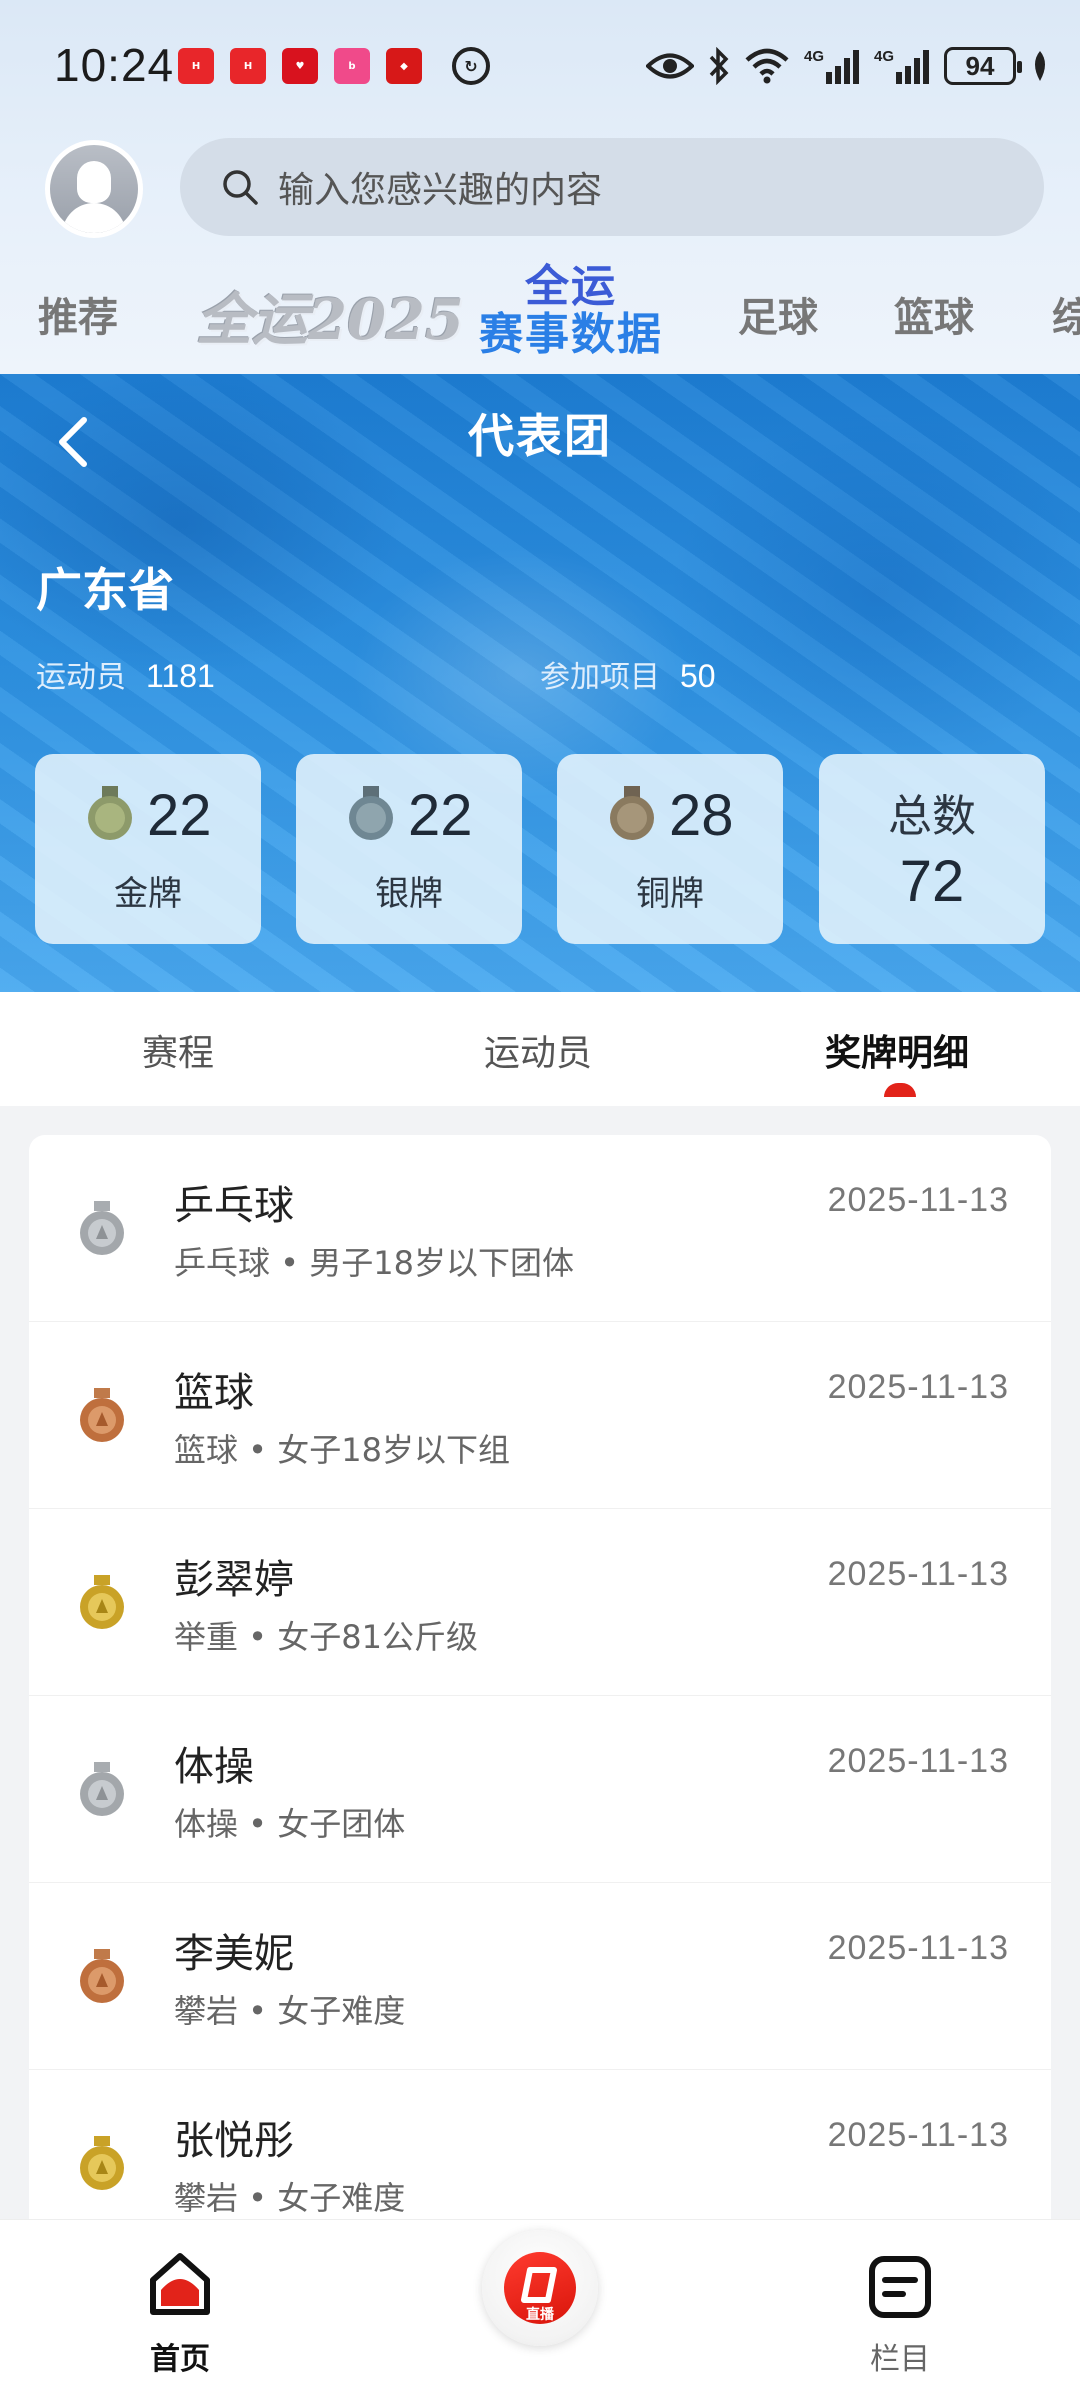 This screenshot has width=1080, height=2388. I want to click on nav-columns: 栏目, so click(900, 2313).